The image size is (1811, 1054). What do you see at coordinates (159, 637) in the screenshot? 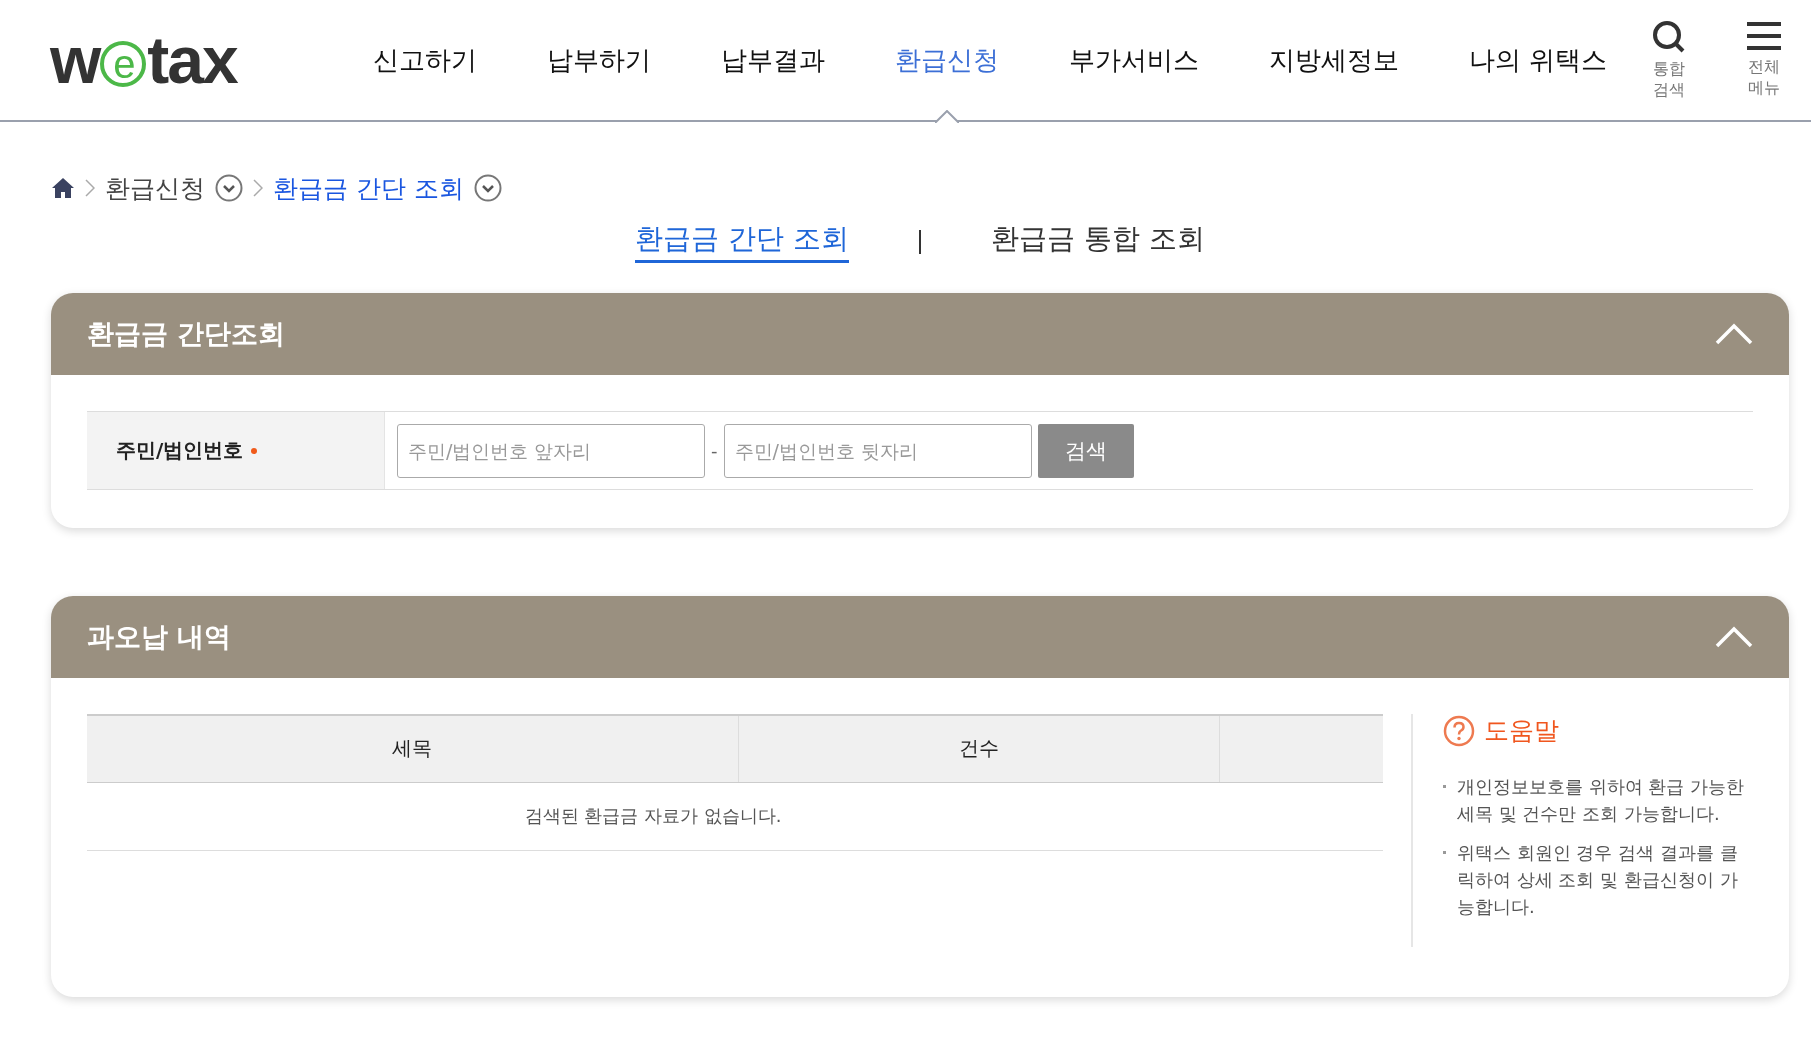
I see `panel-title: 과오납 내역` at bounding box center [159, 637].